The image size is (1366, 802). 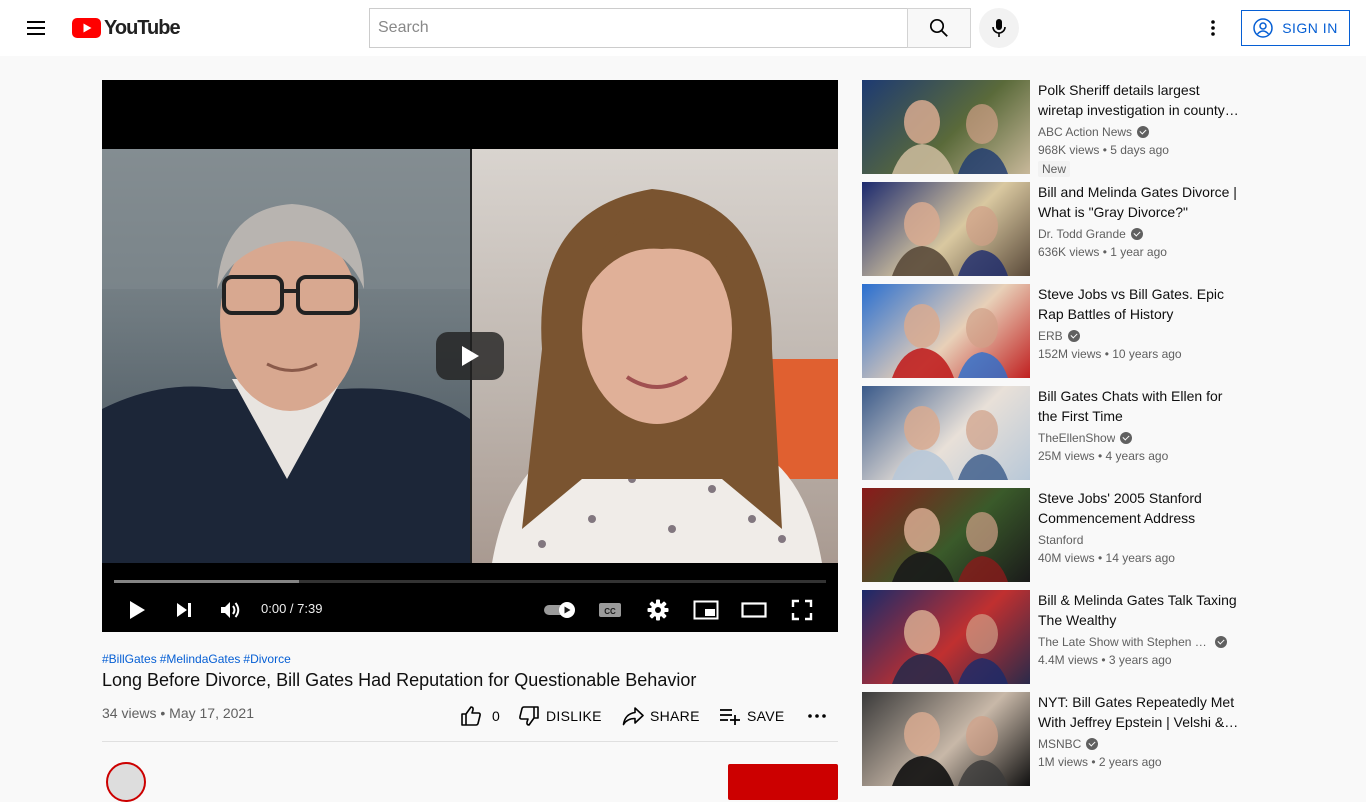 I want to click on recommendation-channel: MSNBC, so click(x=1068, y=744).